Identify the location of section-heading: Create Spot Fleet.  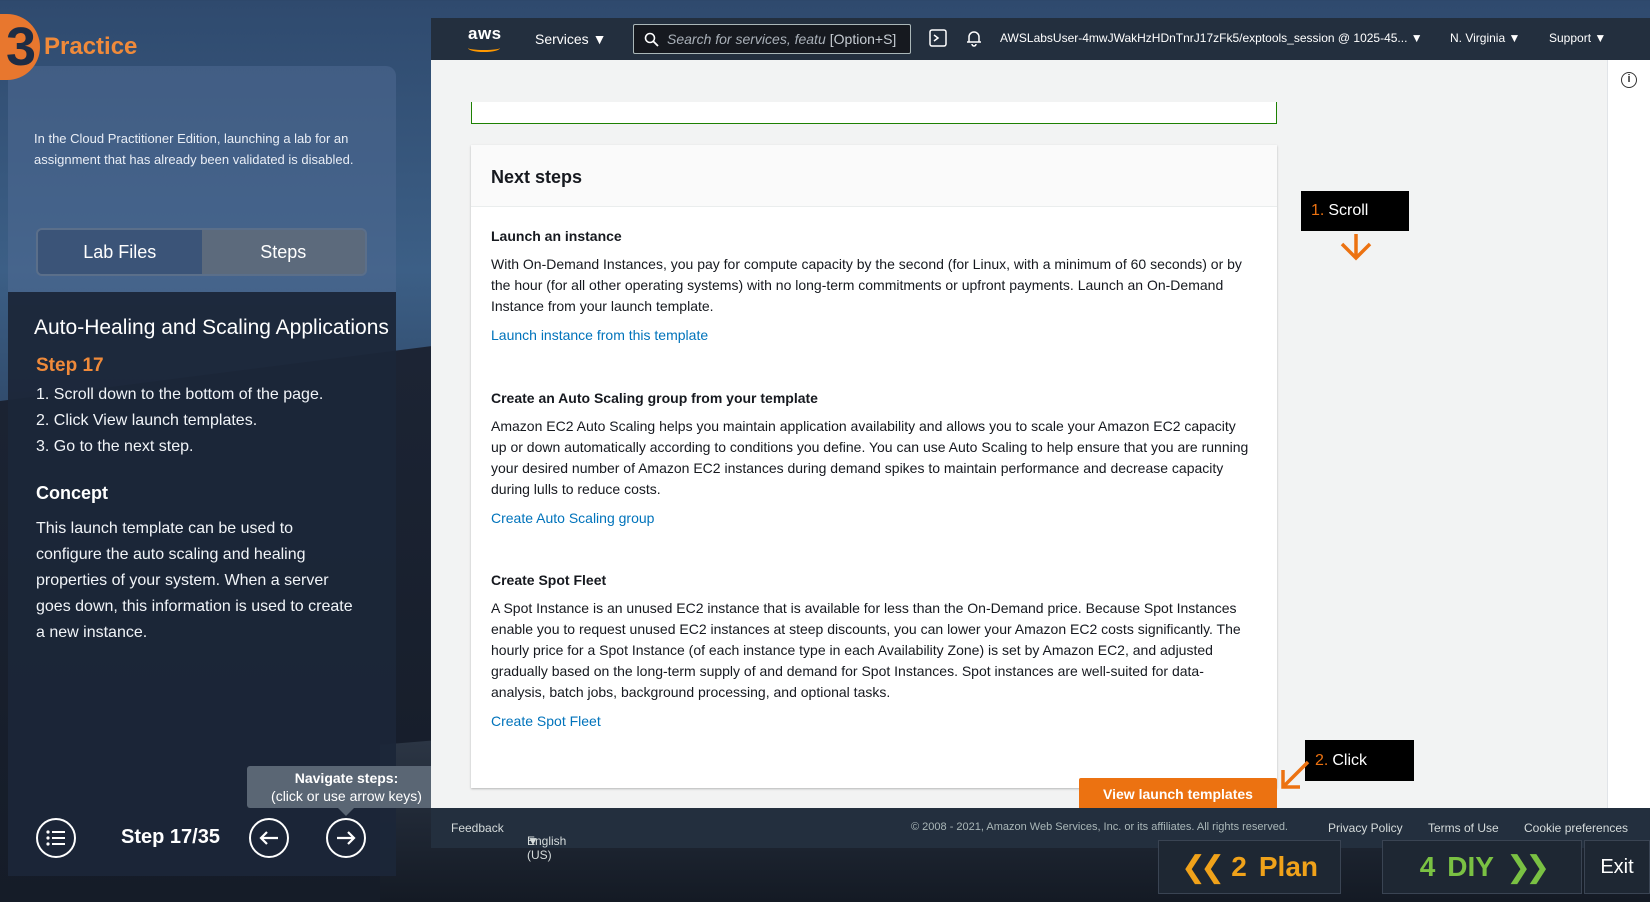
(549, 580).